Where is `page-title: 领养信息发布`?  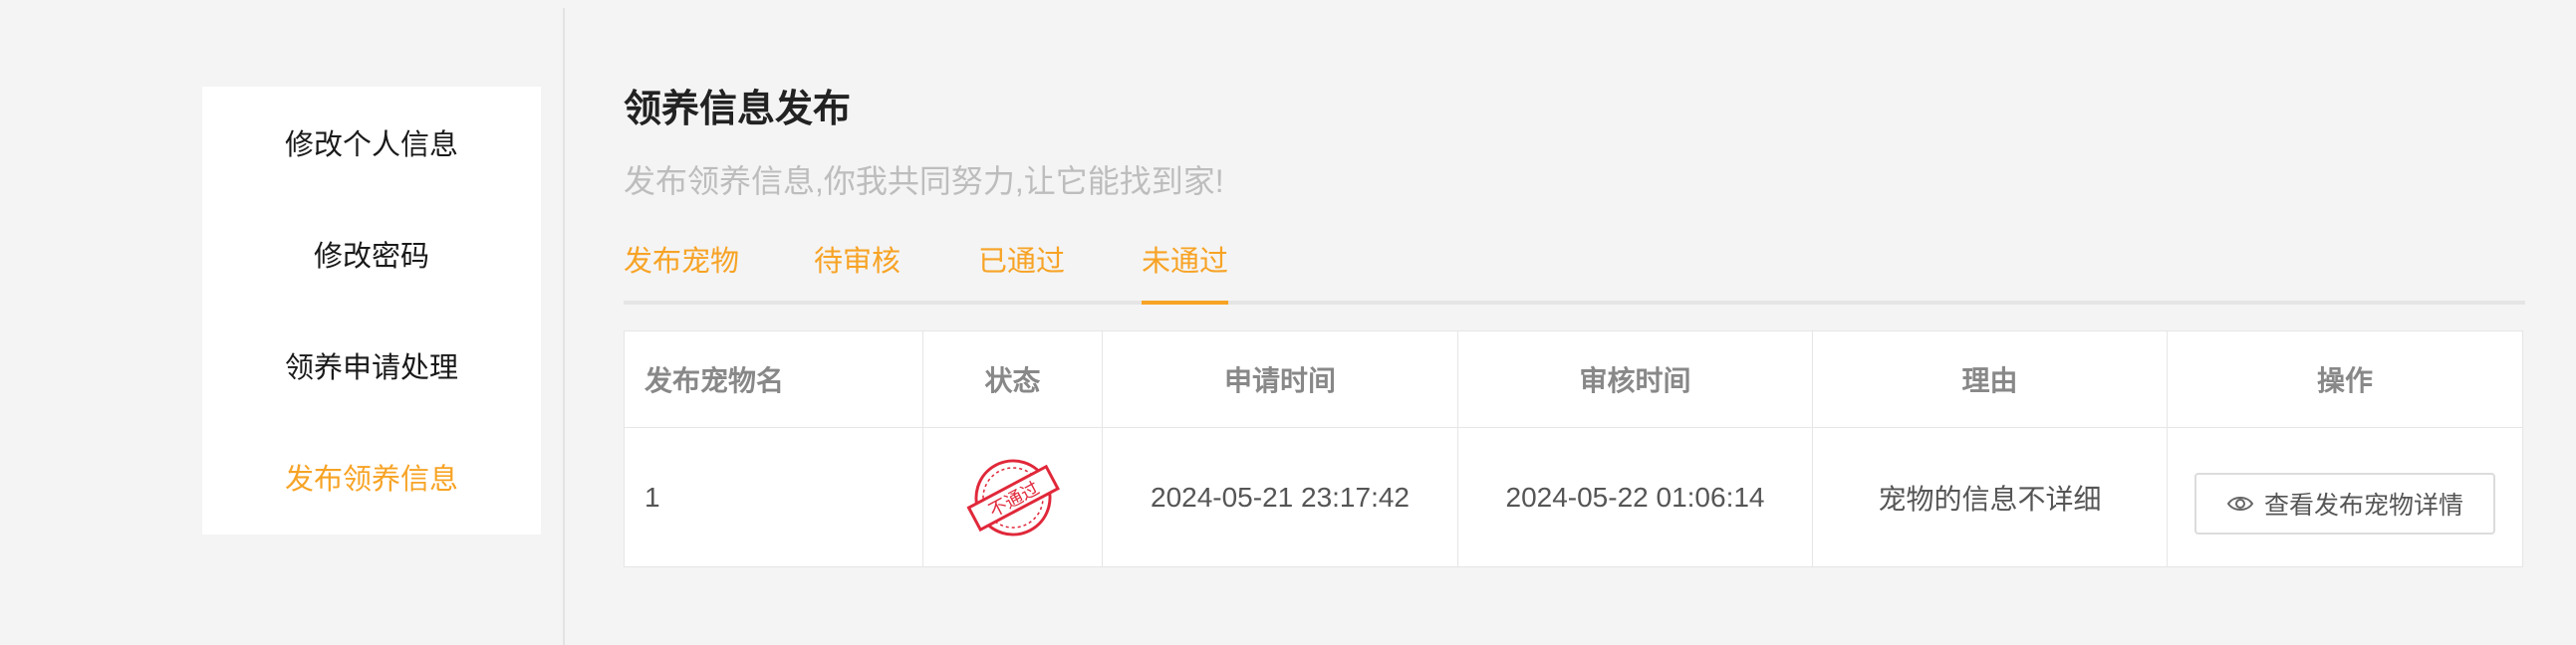 page-title: 领养信息发布 is located at coordinates (738, 109).